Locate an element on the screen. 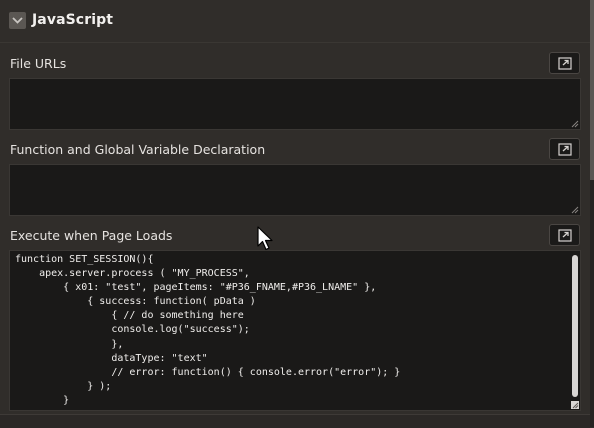 The height and width of the screenshot is (428, 594). code-scrollbar is located at coordinates (575, 326).